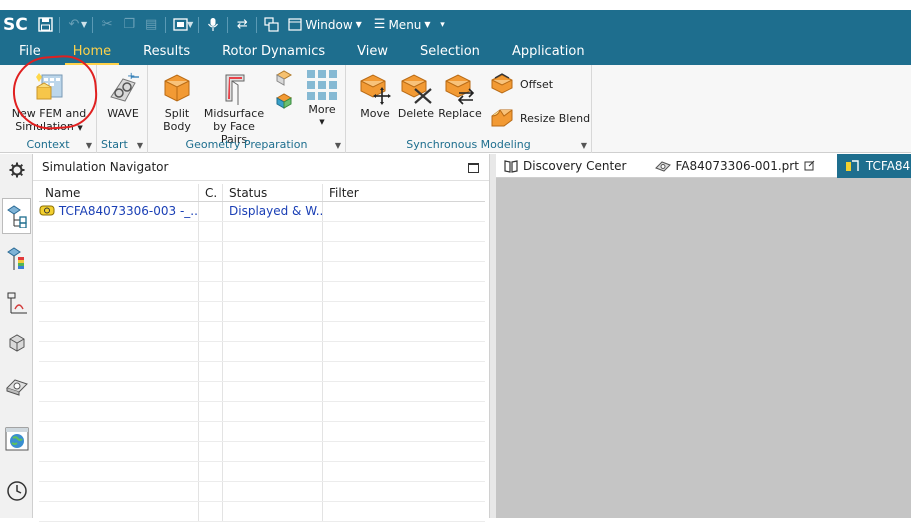  Describe the element at coordinates (190, 24) in the screenshot. I see `touch-mode-dropdown-icon: ▼` at that location.